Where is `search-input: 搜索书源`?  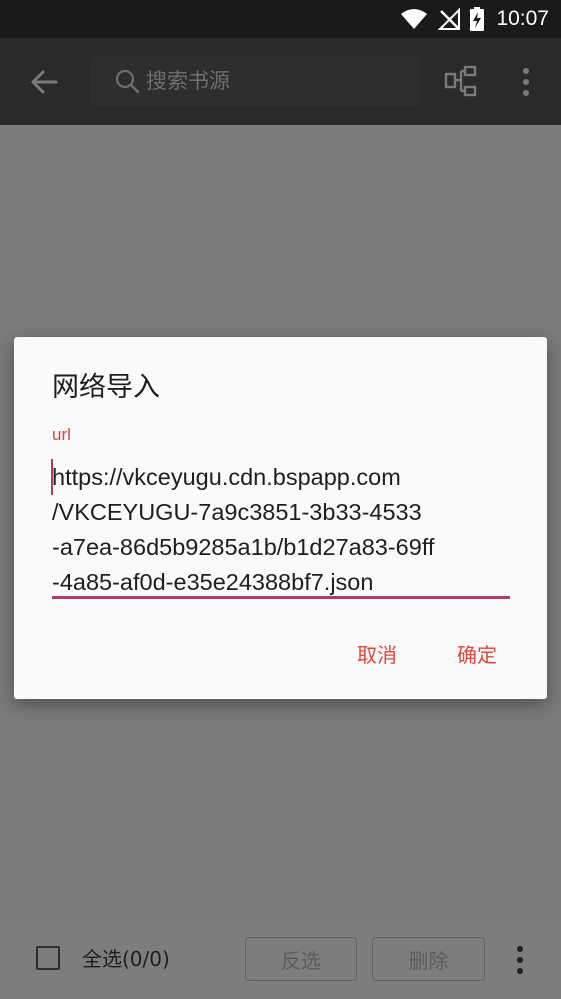 search-input: 搜索书源 is located at coordinates (255, 81).